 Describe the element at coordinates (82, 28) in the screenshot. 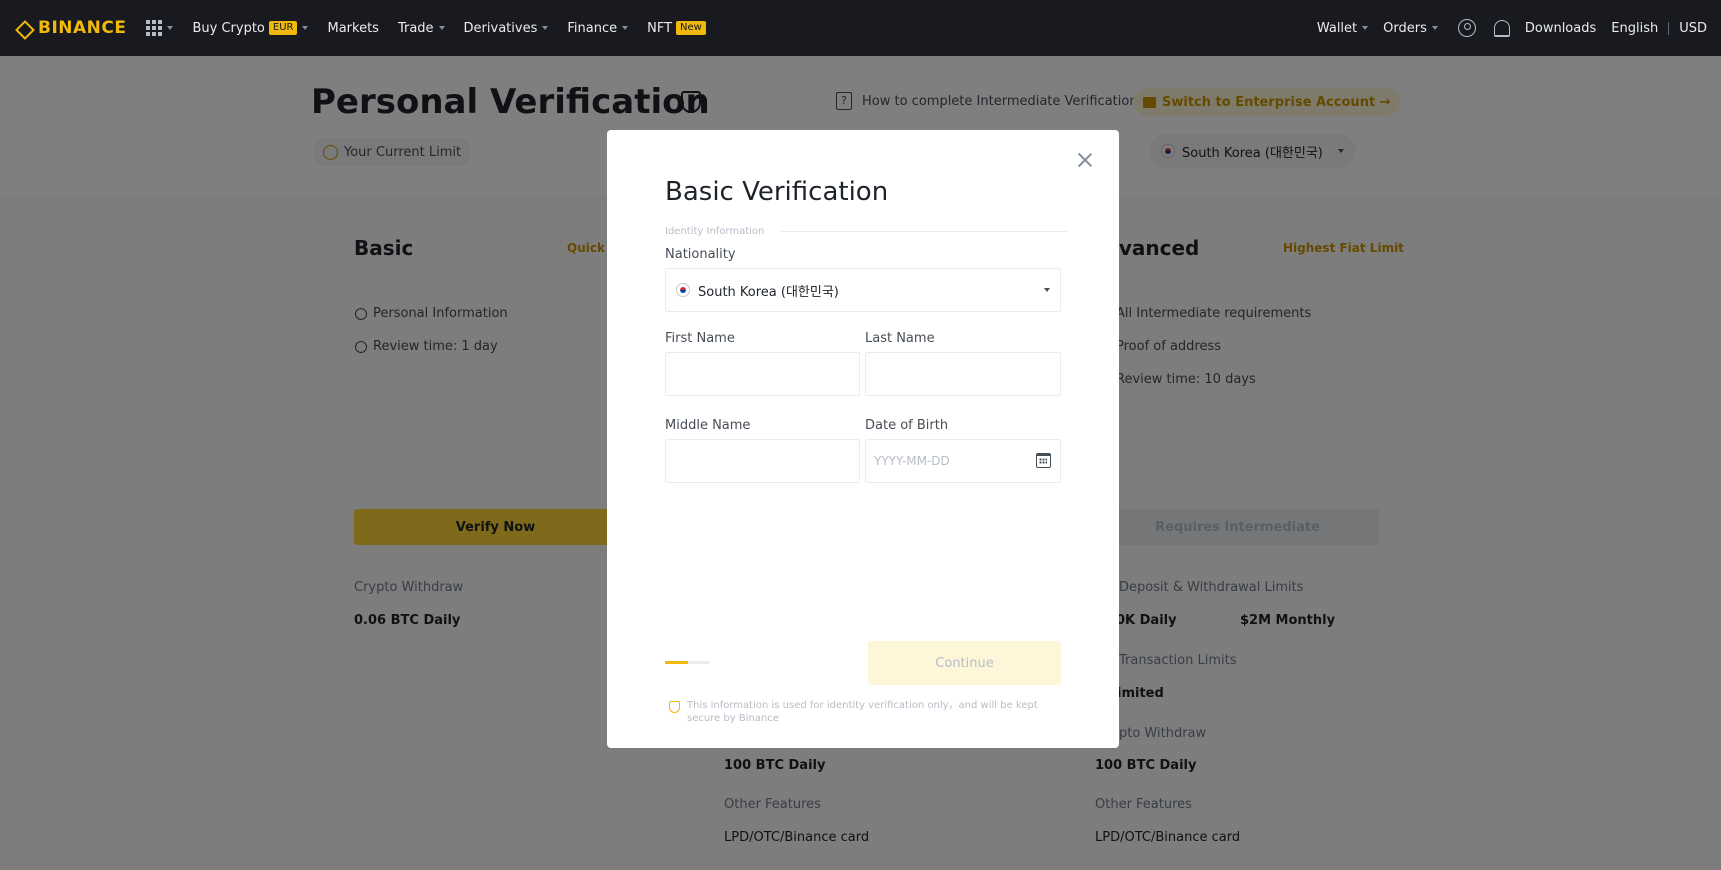

I see `brand-name: BINANCE` at that location.